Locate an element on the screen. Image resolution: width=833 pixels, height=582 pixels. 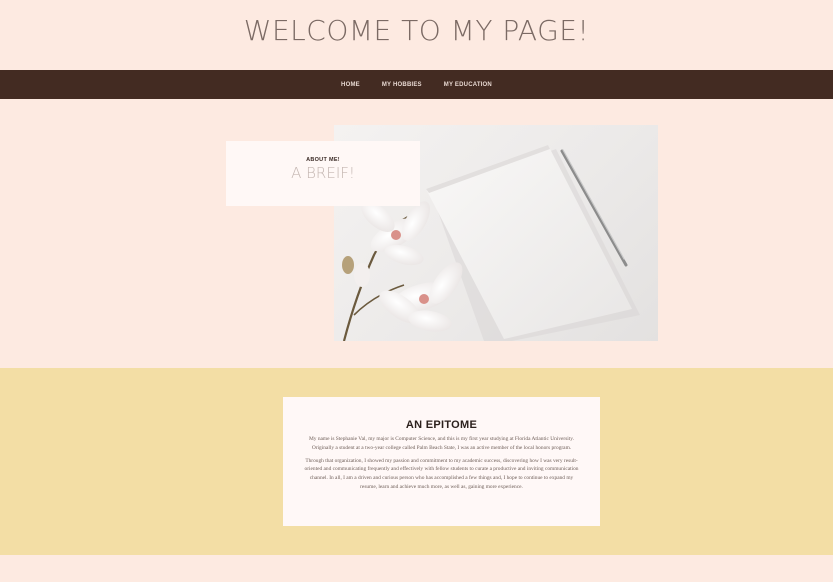
page-title: WELCOME TO MY PAGE! is located at coordinates (416, 30).